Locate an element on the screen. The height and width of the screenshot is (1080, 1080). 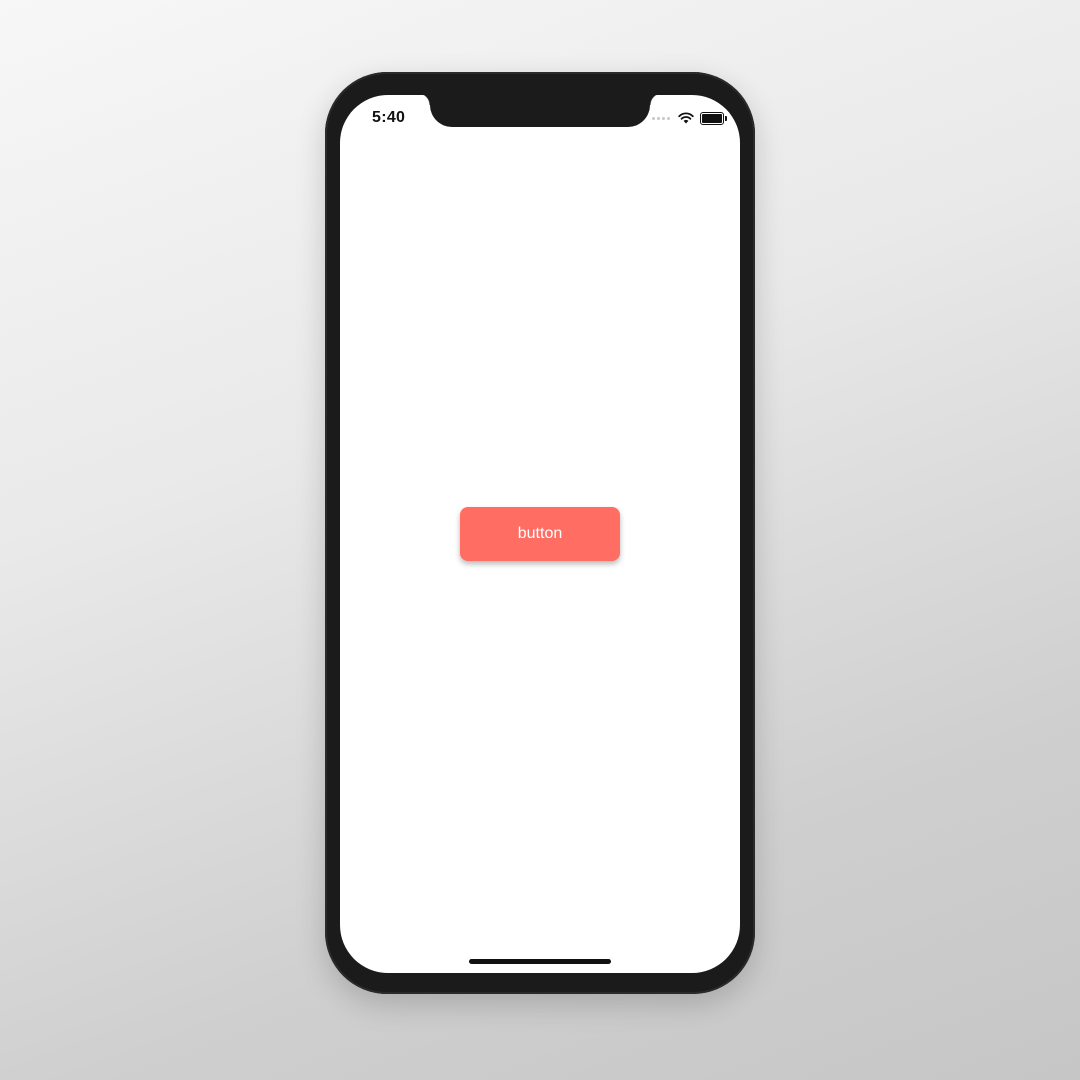
main-button: button is located at coordinates (540, 534).